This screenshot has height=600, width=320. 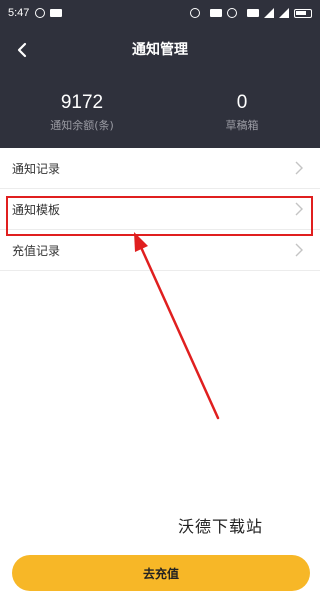 I want to click on target-icon, so click(x=40, y=13).